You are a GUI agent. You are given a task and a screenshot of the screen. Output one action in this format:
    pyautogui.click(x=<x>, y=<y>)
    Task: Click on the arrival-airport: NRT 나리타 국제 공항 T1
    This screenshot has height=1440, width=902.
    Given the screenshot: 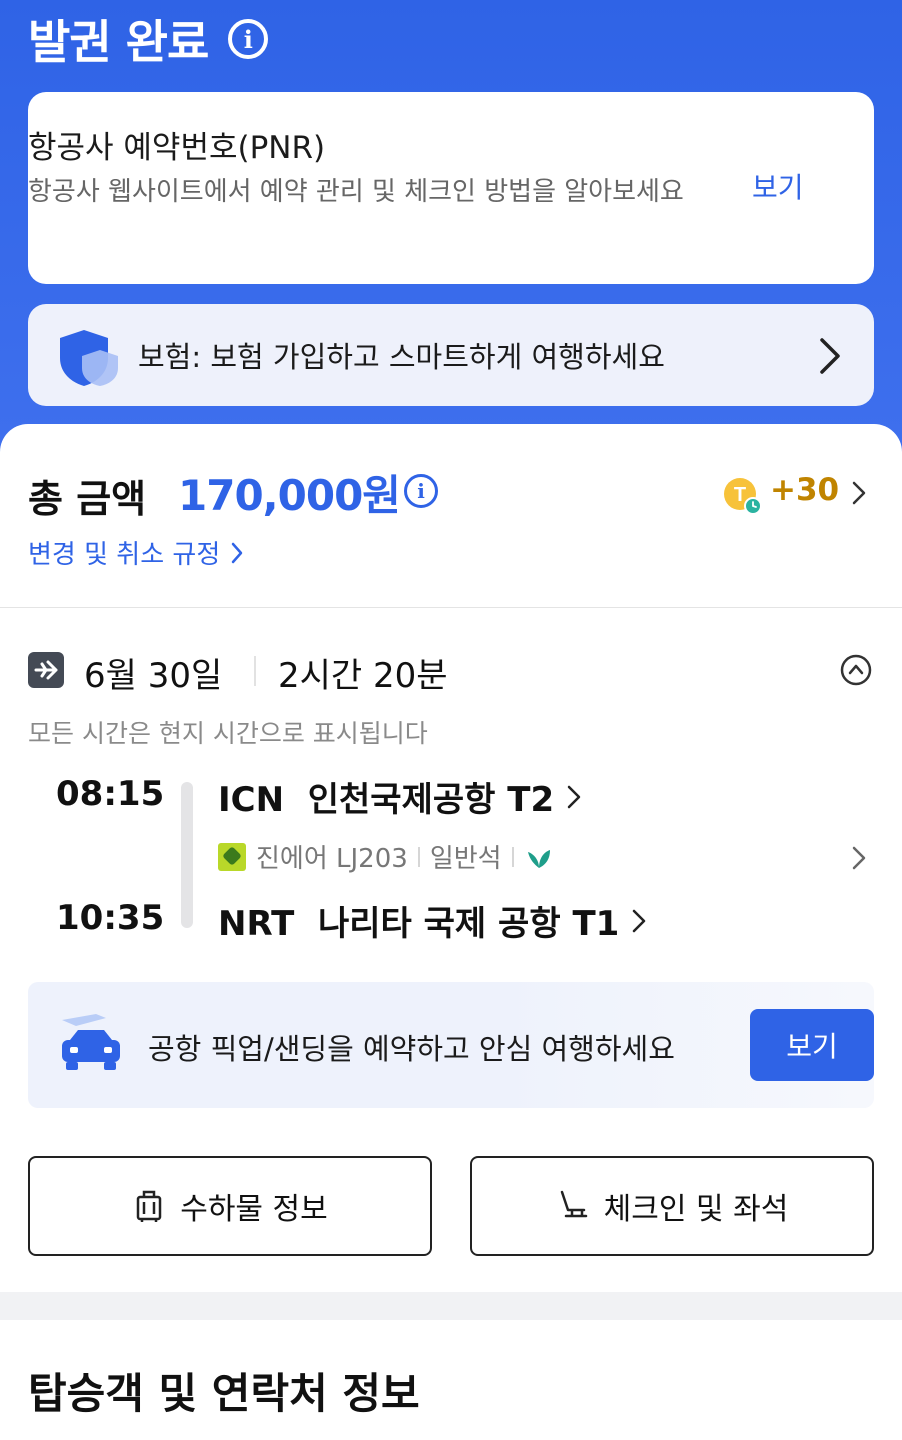 What is the action you would take?
    pyautogui.click(x=432, y=920)
    